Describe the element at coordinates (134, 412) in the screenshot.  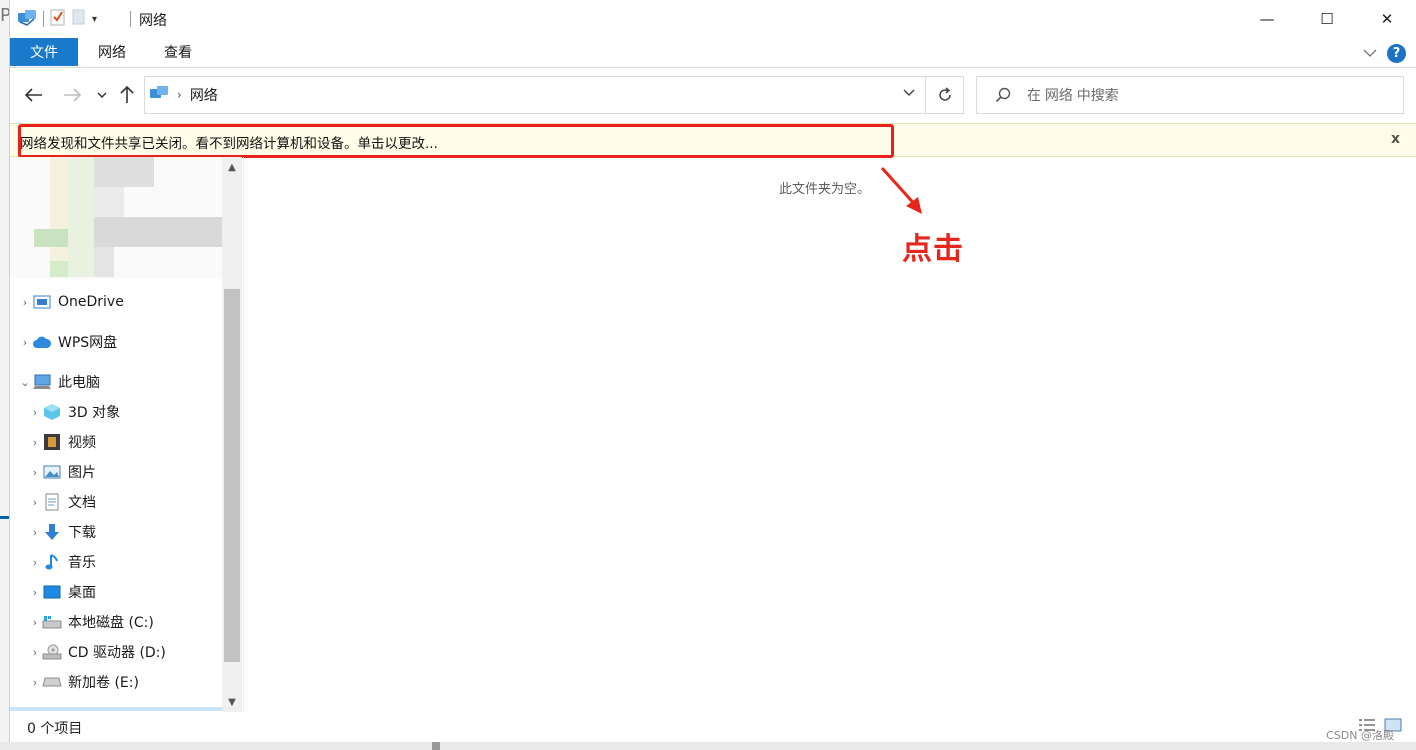
I see `tree-item-3d-objects: › 3D 对象` at that location.